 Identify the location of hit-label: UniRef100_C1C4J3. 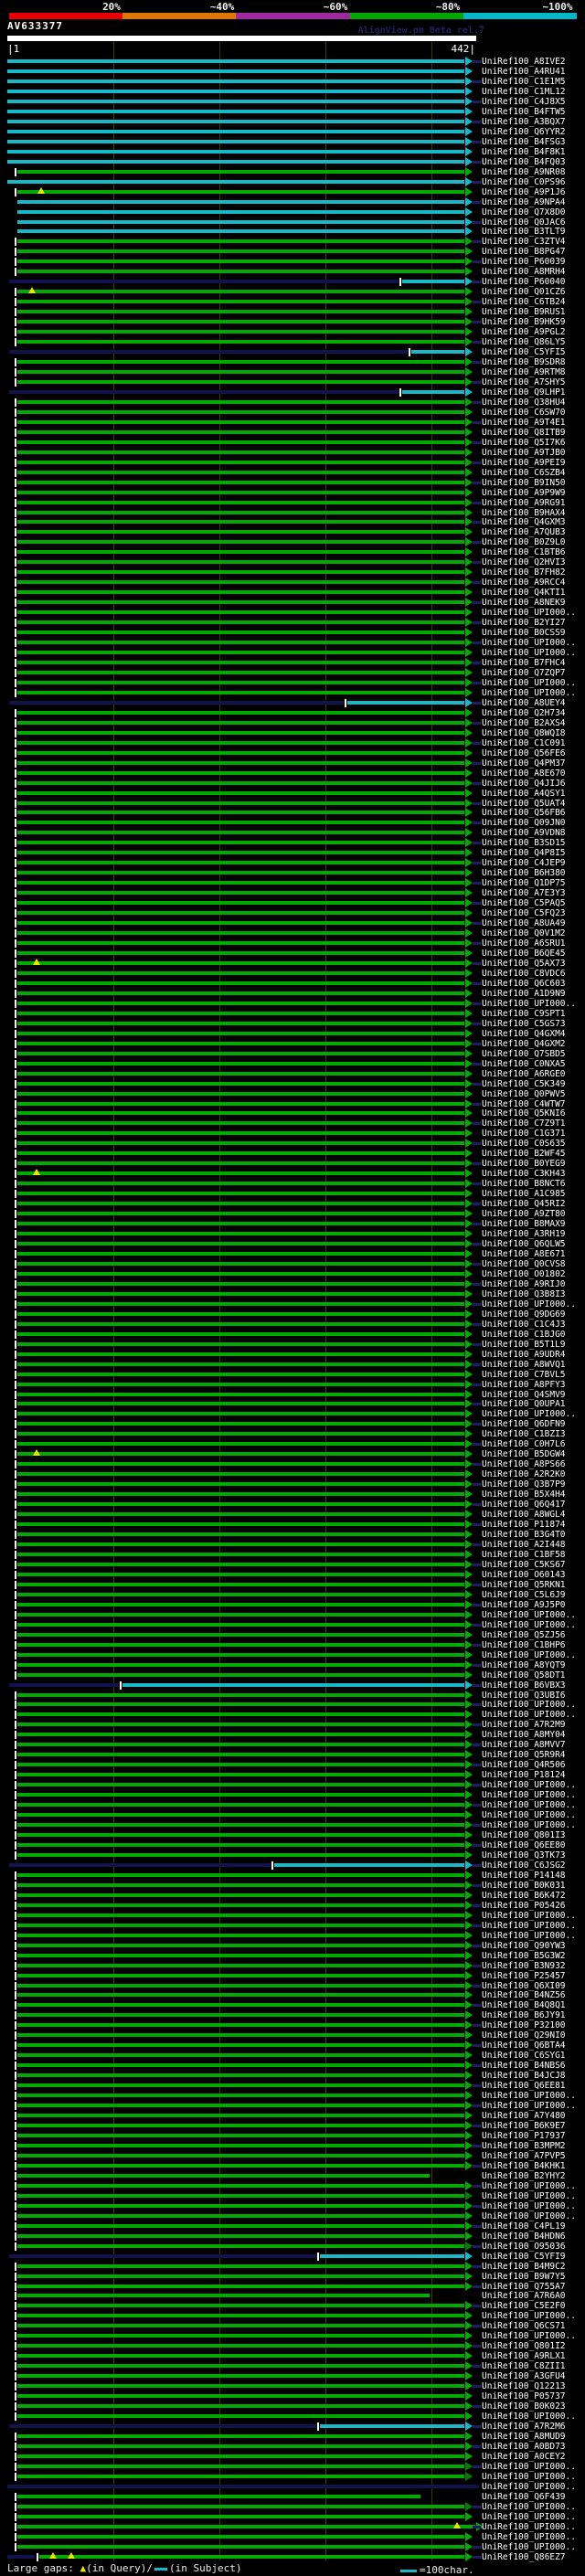
(524, 1325).